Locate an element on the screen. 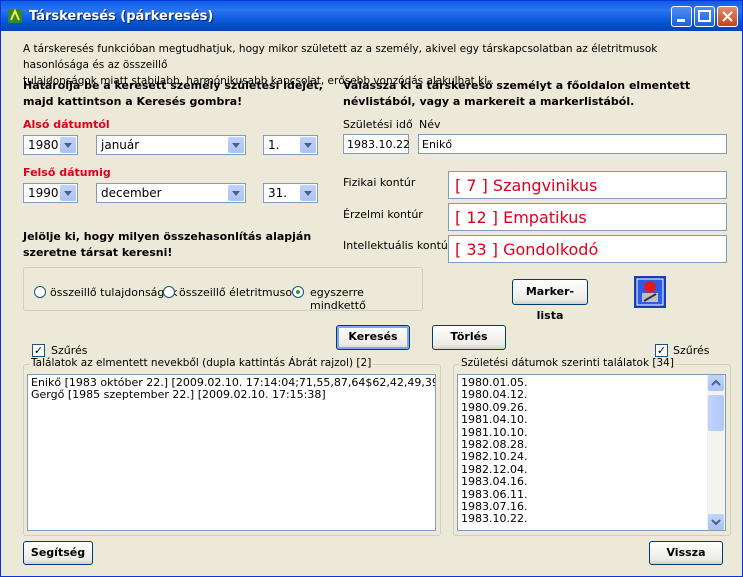  physical-contour-field: [ 7 ] Szangvinikus is located at coordinates (587, 185).